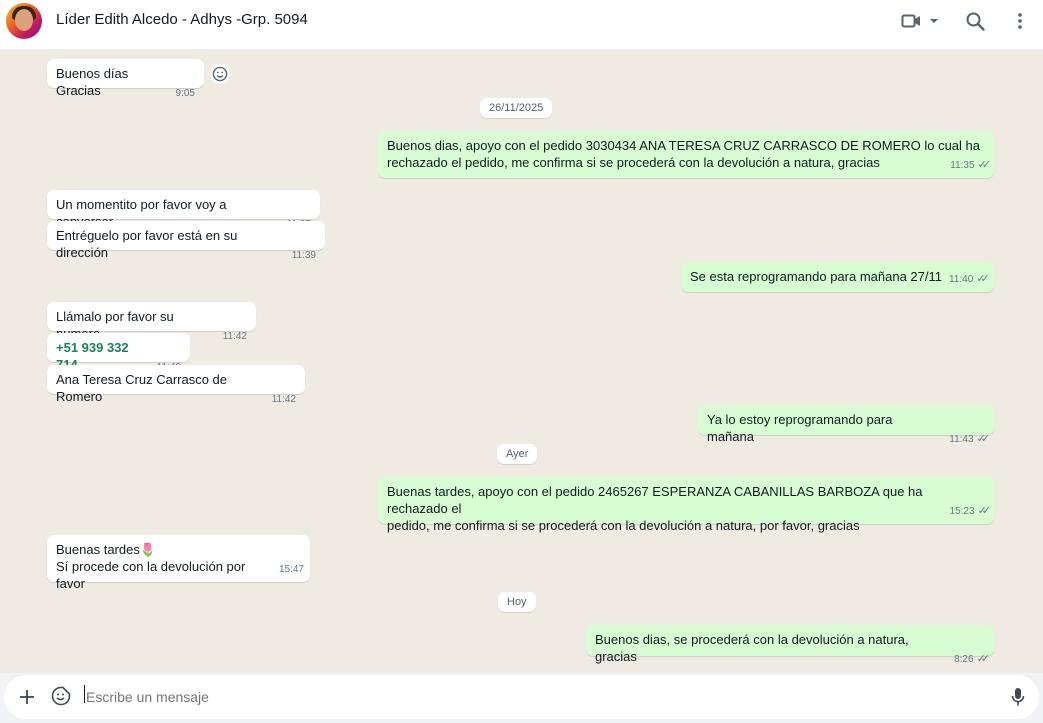 The width and height of the screenshot is (1043, 723). I want to click on message-time: 11:40, so click(961, 279).